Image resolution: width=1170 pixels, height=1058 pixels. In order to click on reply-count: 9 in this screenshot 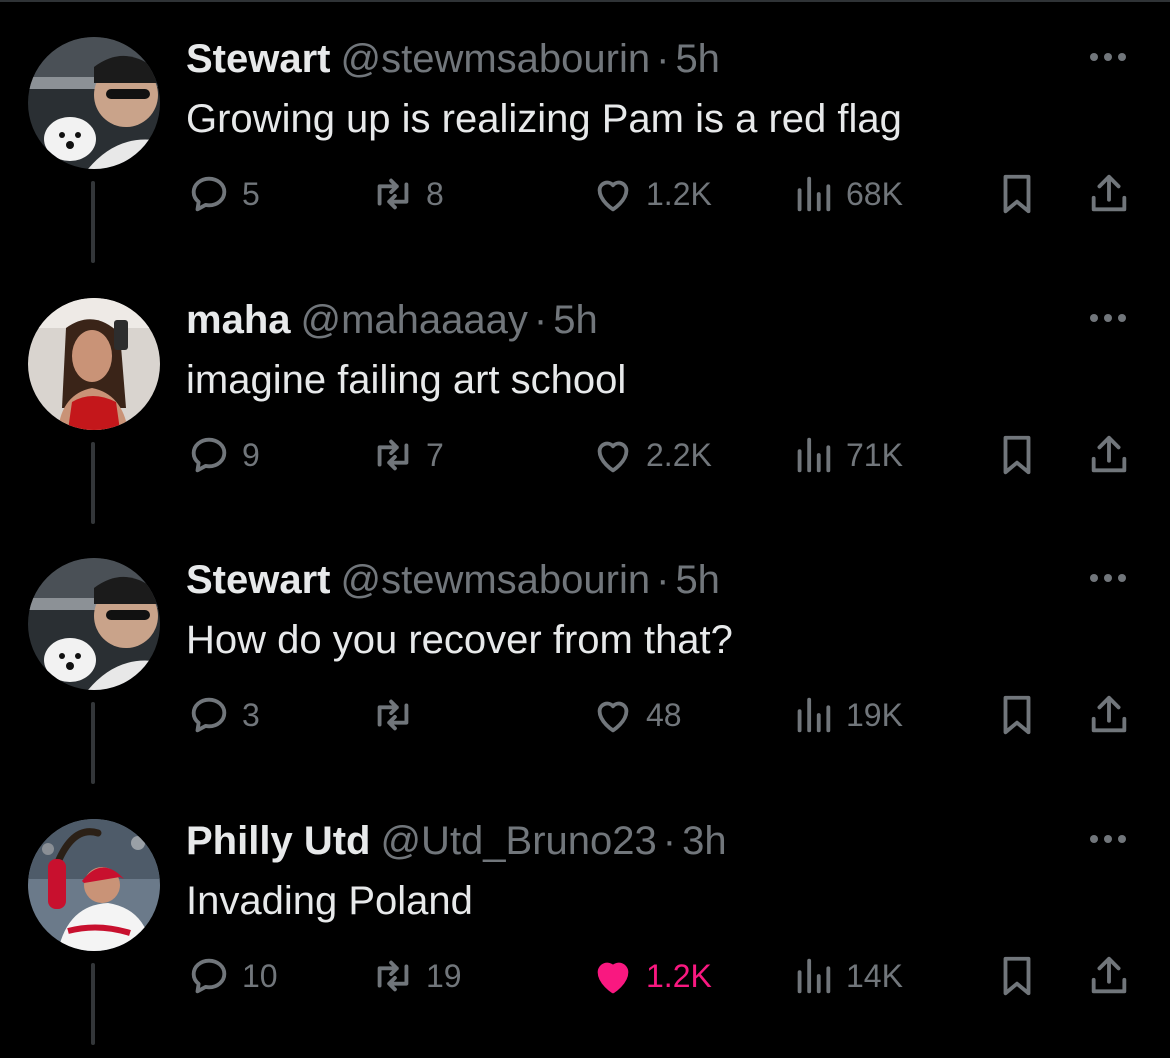, I will do `click(251, 454)`.